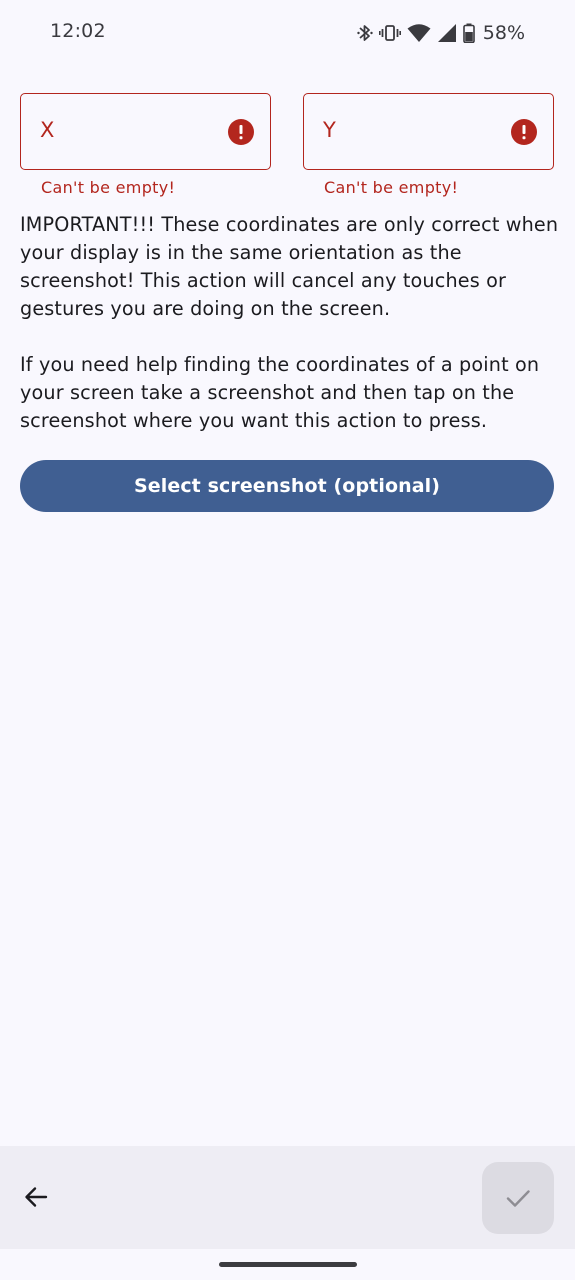 This screenshot has height=1280, width=575. I want to click on arrow-left-icon, so click(36, 1197).